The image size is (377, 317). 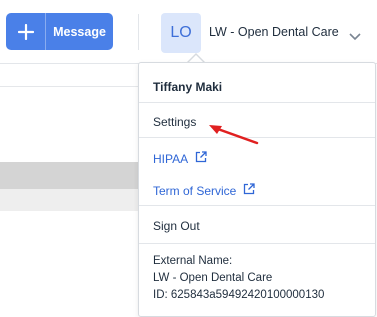 What do you see at coordinates (79, 31) in the screenshot?
I see `message-button-label: Message` at bounding box center [79, 31].